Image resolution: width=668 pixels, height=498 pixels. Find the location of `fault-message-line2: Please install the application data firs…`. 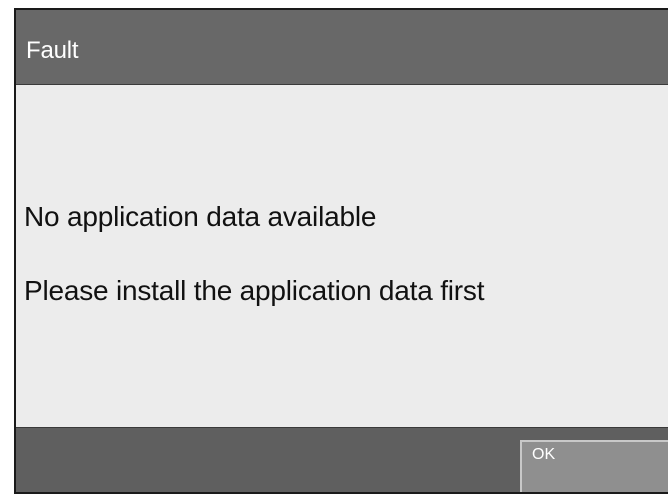

fault-message-line2: Please install the application data firs… is located at coordinates (254, 290).